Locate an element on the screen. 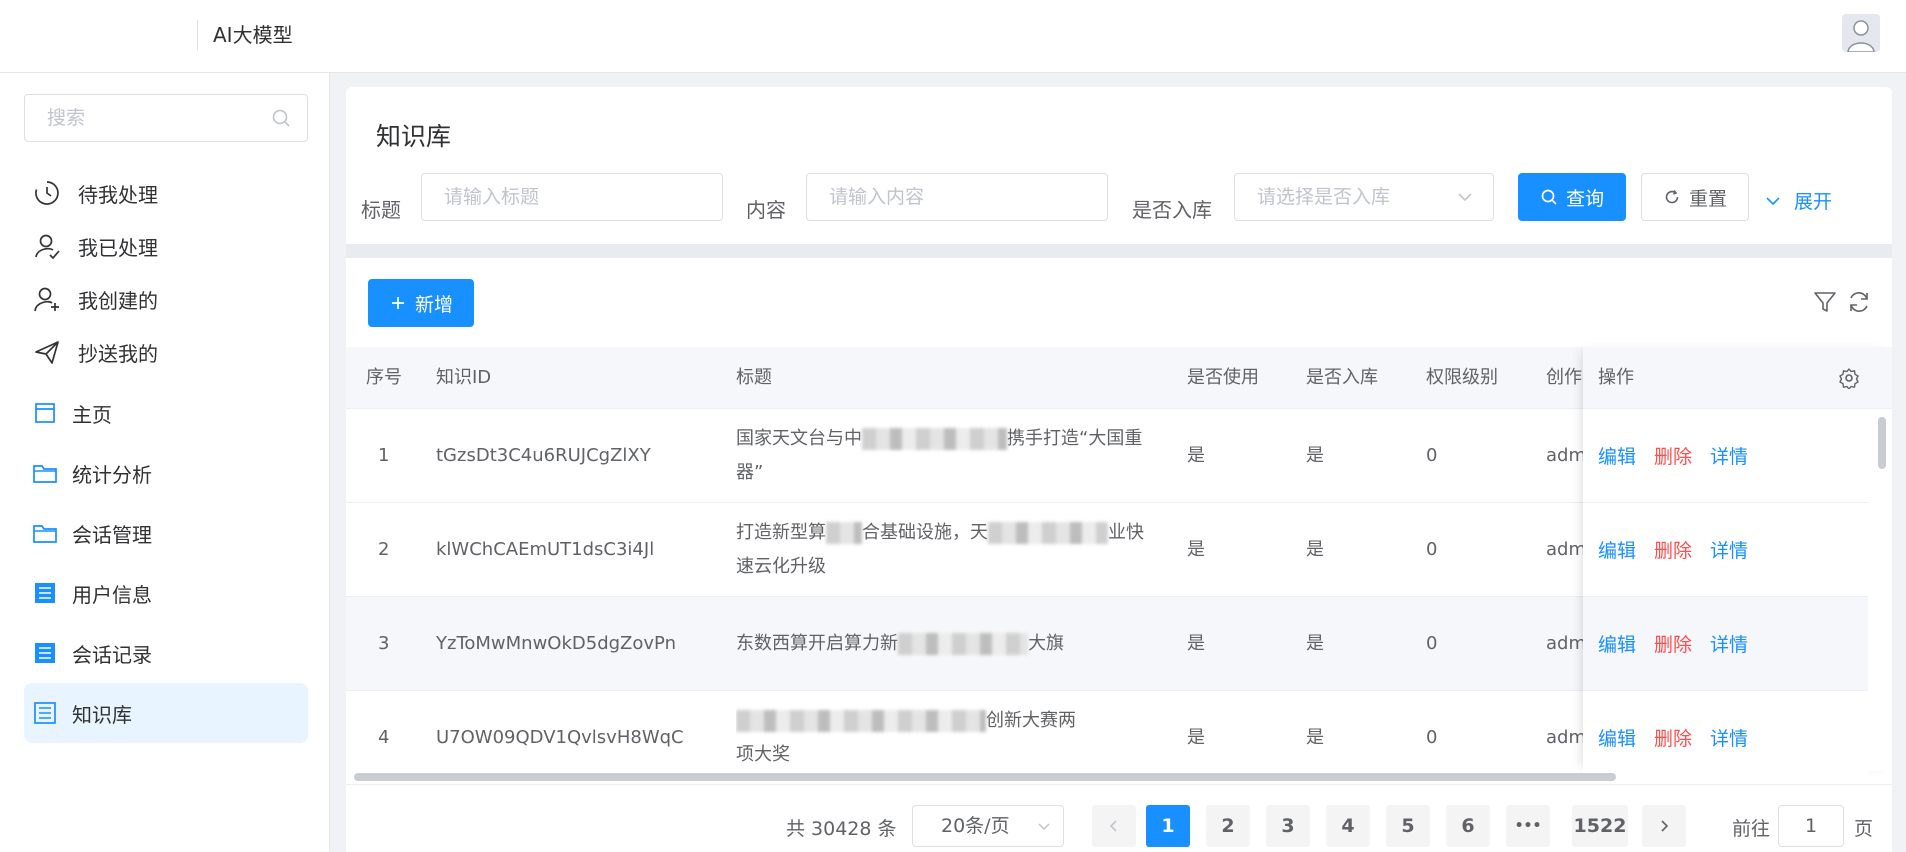 The height and width of the screenshot is (852, 1906). cell-title: 东数西算开启算力新 大旗 is located at coordinates (948, 643).